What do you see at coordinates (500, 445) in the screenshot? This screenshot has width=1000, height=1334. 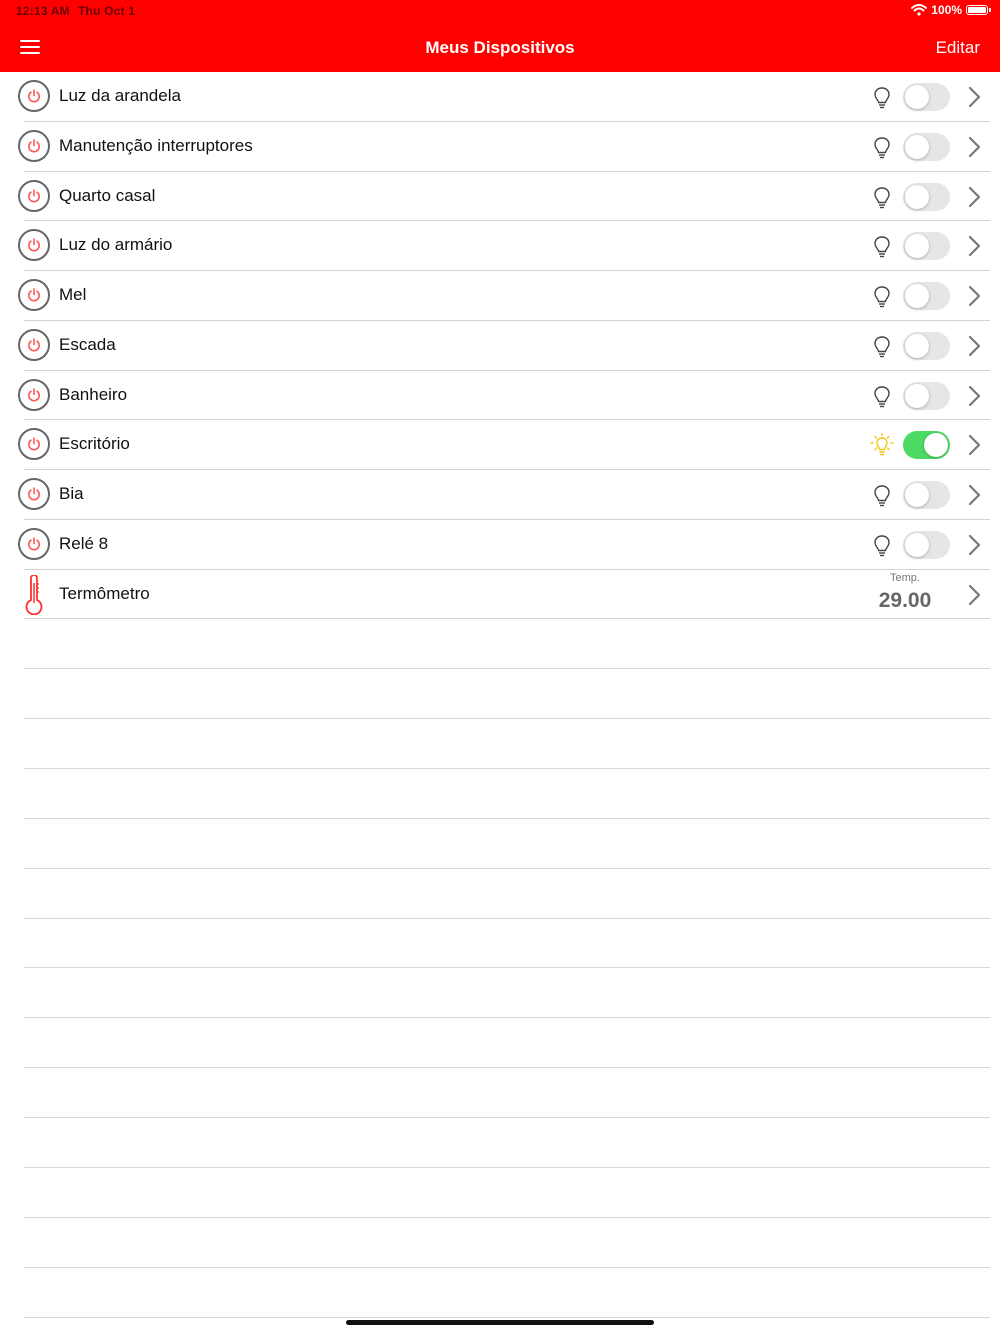 I see `device-row: Escritório` at bounding box center [500, 445].